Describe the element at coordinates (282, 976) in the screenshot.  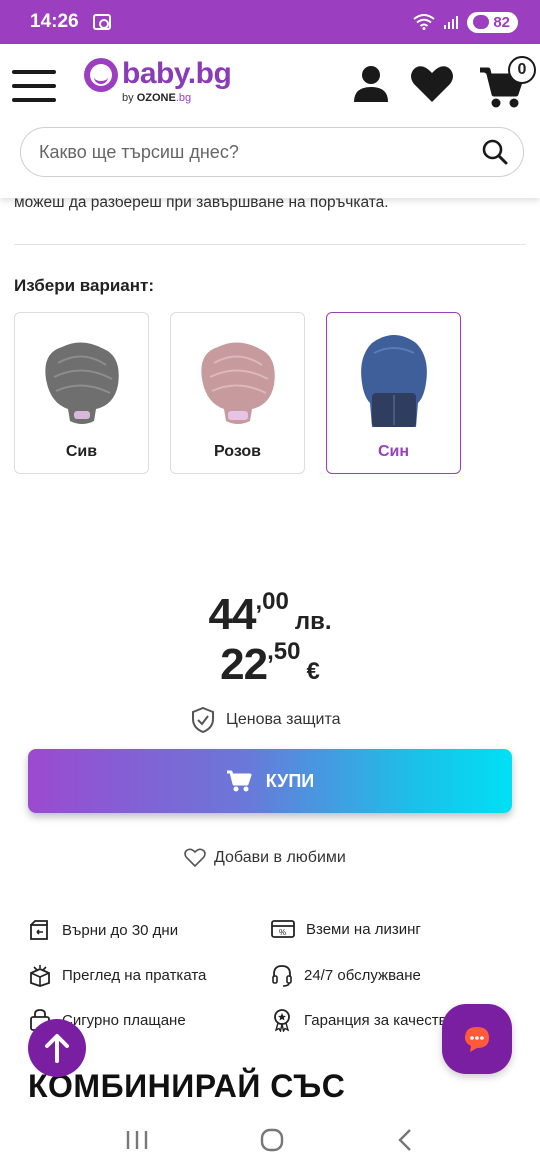
I see `headset-icon` at that location.